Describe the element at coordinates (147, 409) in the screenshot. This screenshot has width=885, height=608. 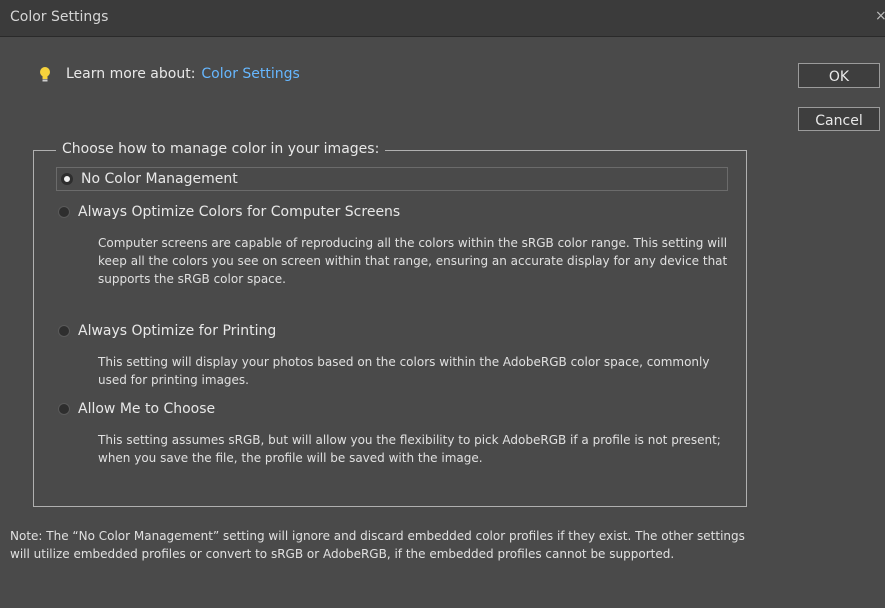
I see `option-label: Allow Me to Choose` at that location.